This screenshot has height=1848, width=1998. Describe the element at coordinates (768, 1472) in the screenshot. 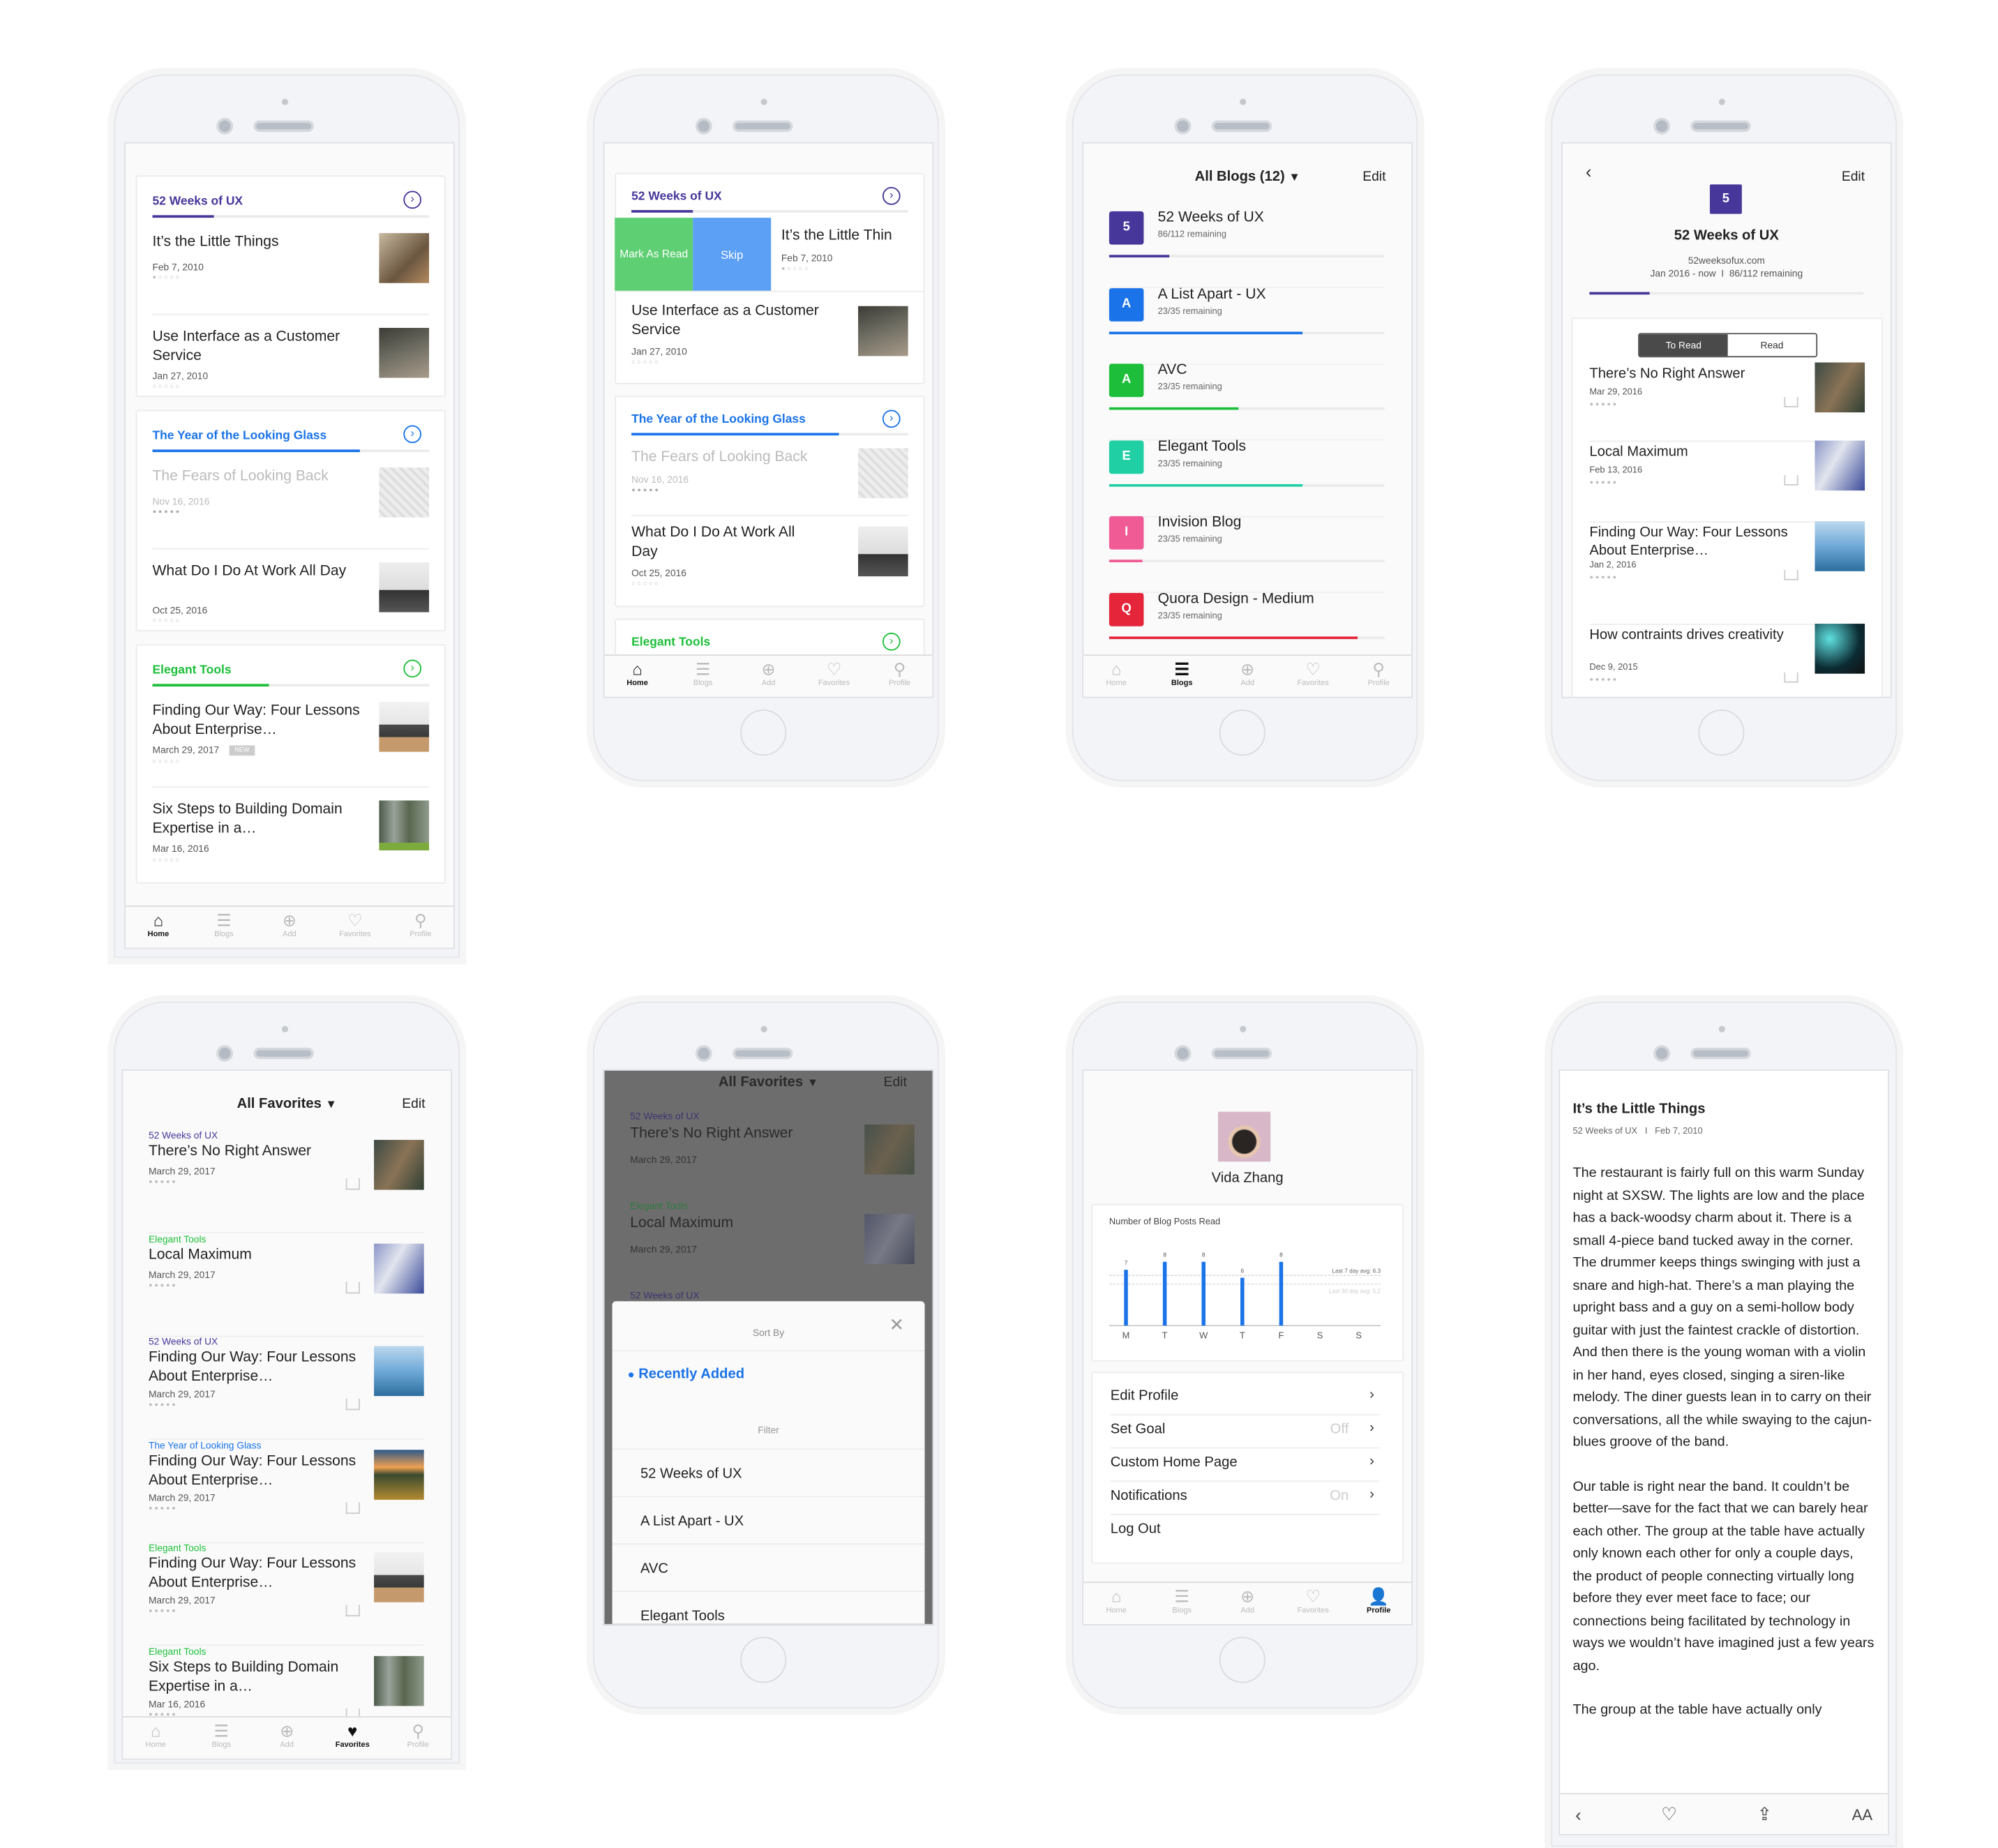

I see `filter-option: 52 Weeks of UX` at that location.